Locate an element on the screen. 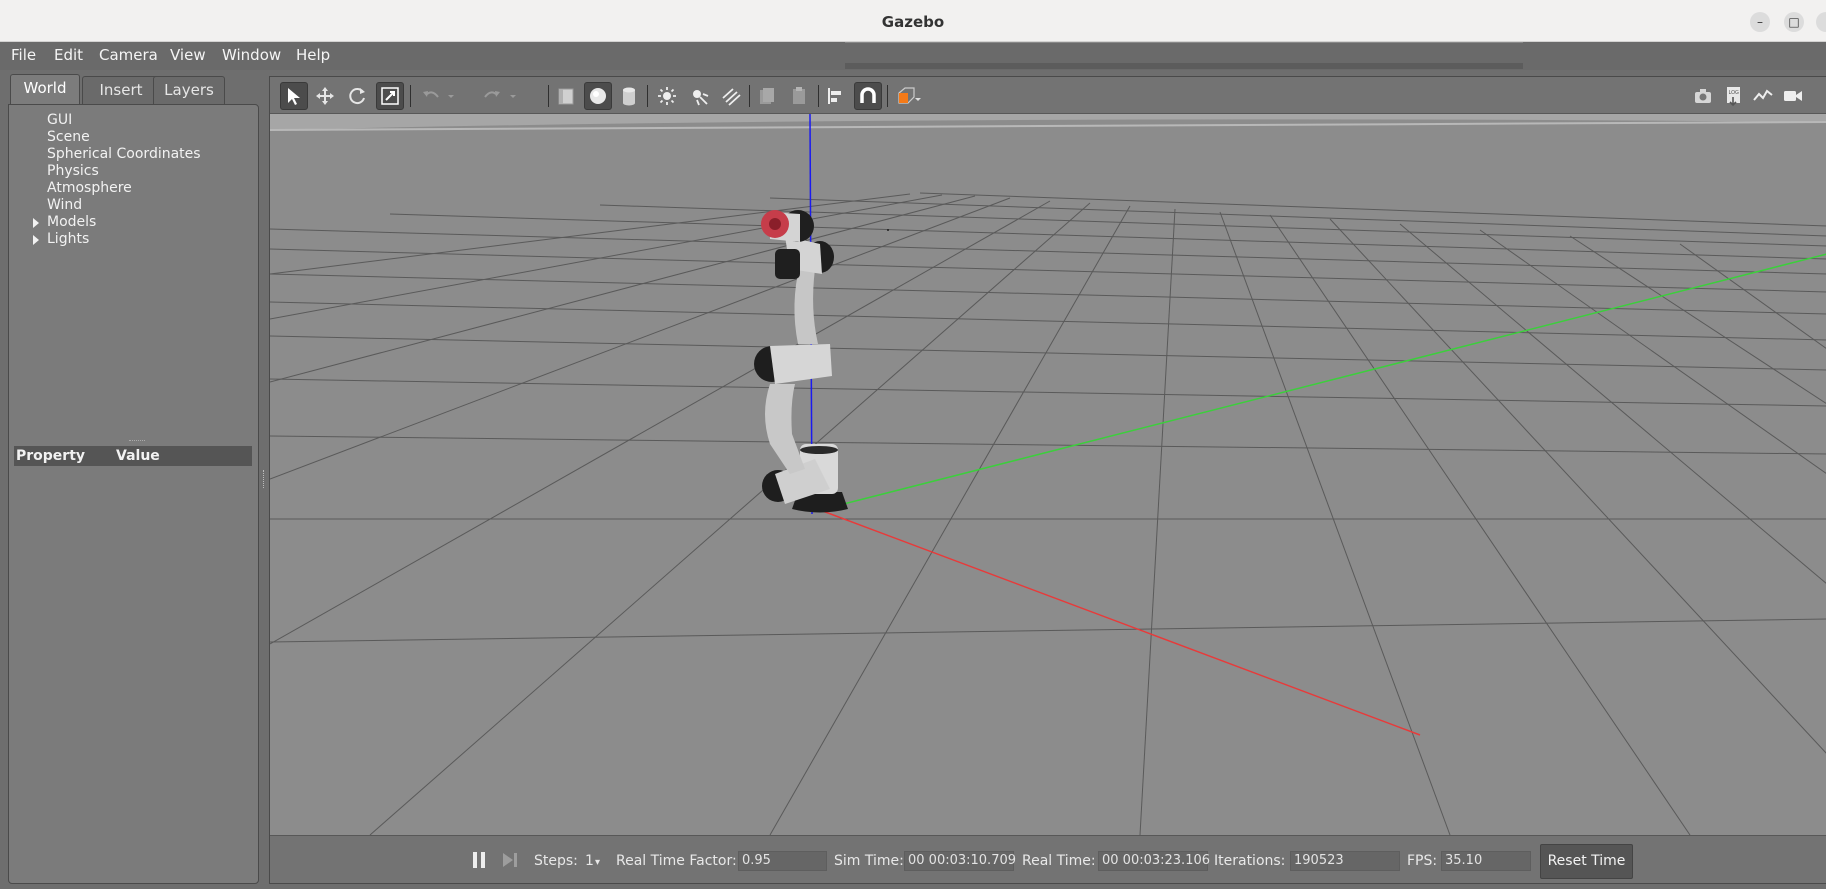 The width and height of the screenshot is (1826, 889). video-camera-icon is located at coordinates (1793, 96).